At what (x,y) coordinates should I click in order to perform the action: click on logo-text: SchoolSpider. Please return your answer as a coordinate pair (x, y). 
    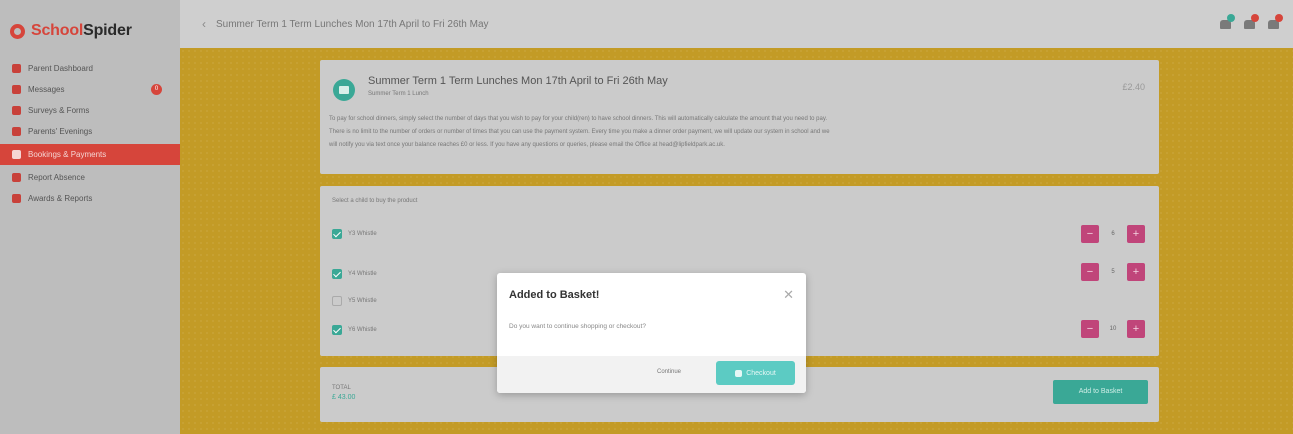
    Looking at the image, I should click on (81, 31).